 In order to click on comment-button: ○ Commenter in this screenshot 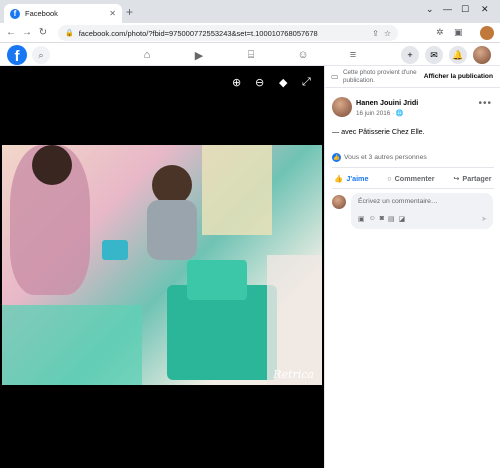, I will do `click(410, 178)`.